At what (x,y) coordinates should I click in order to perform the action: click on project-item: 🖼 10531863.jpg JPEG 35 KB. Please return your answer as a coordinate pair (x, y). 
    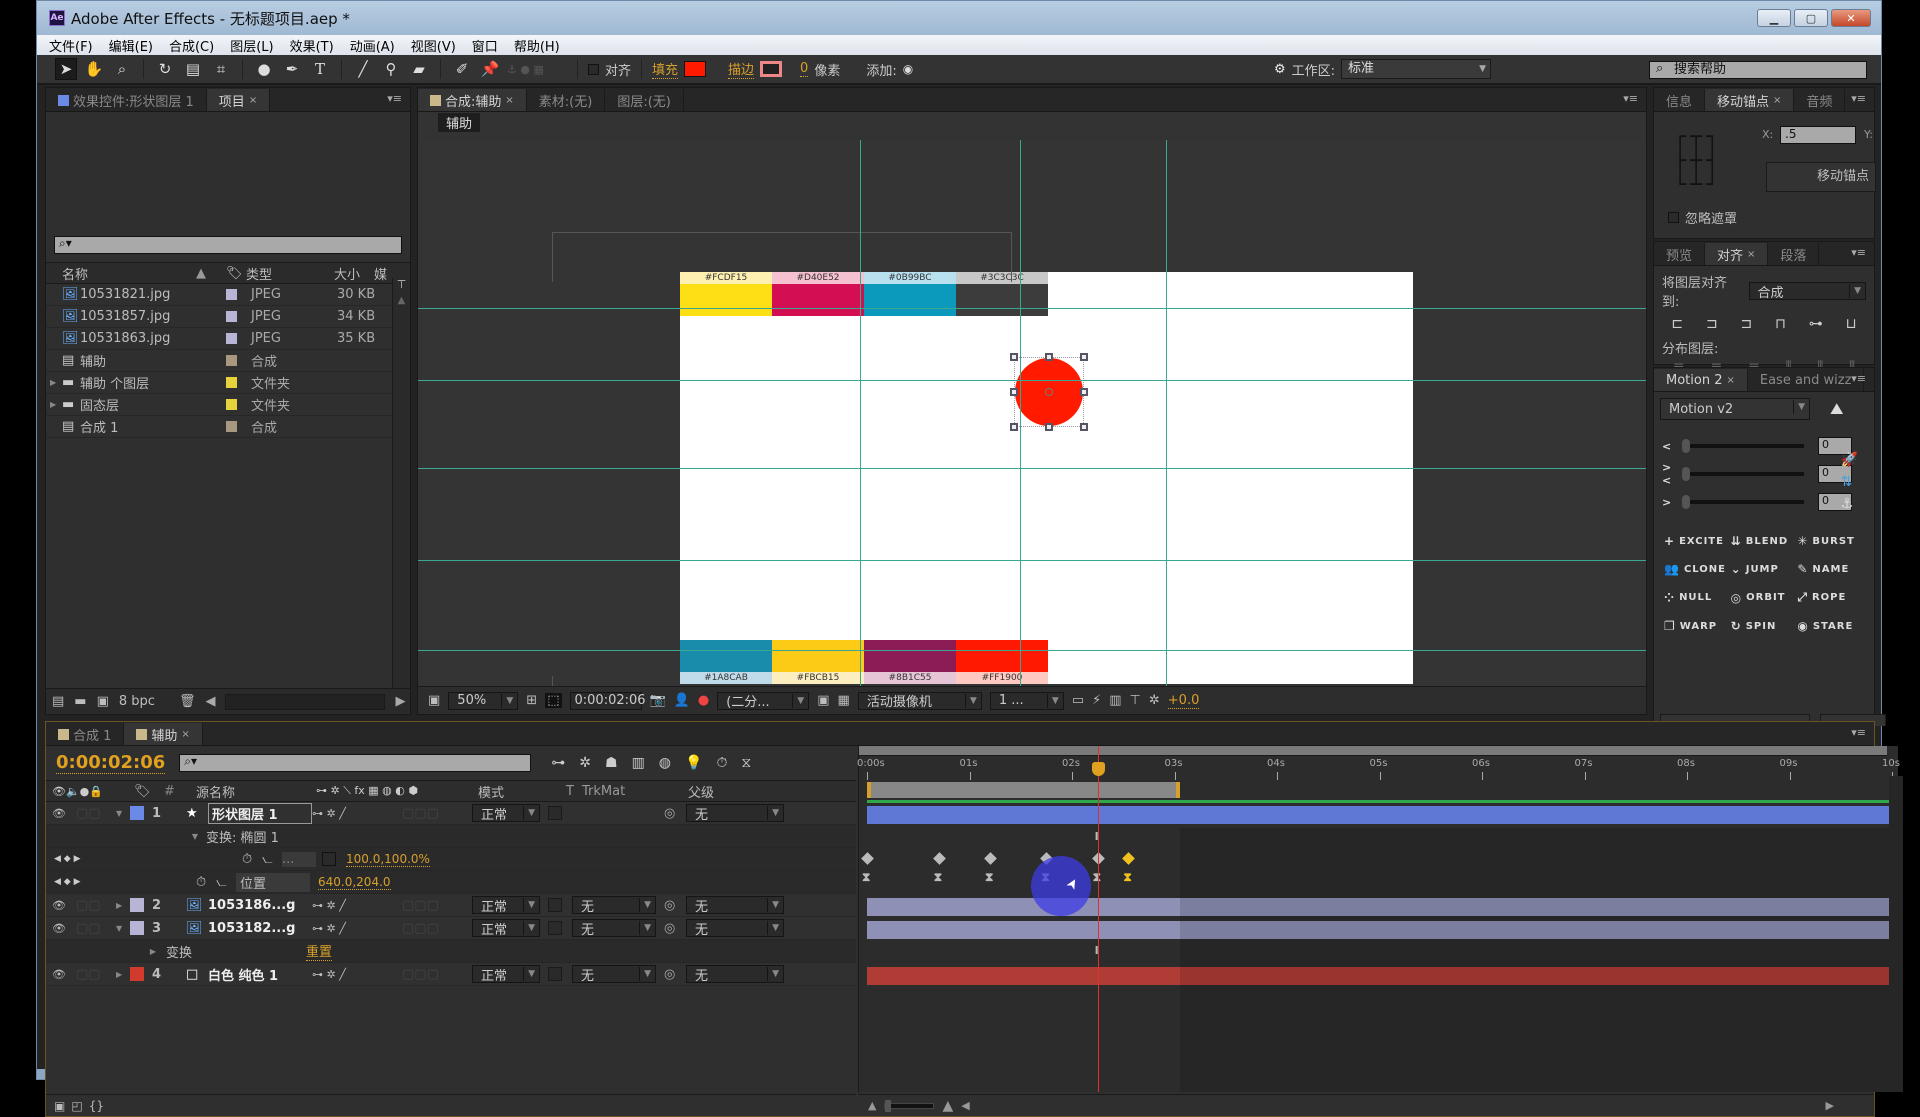
    Looking at the image, I should click on (228, 339).